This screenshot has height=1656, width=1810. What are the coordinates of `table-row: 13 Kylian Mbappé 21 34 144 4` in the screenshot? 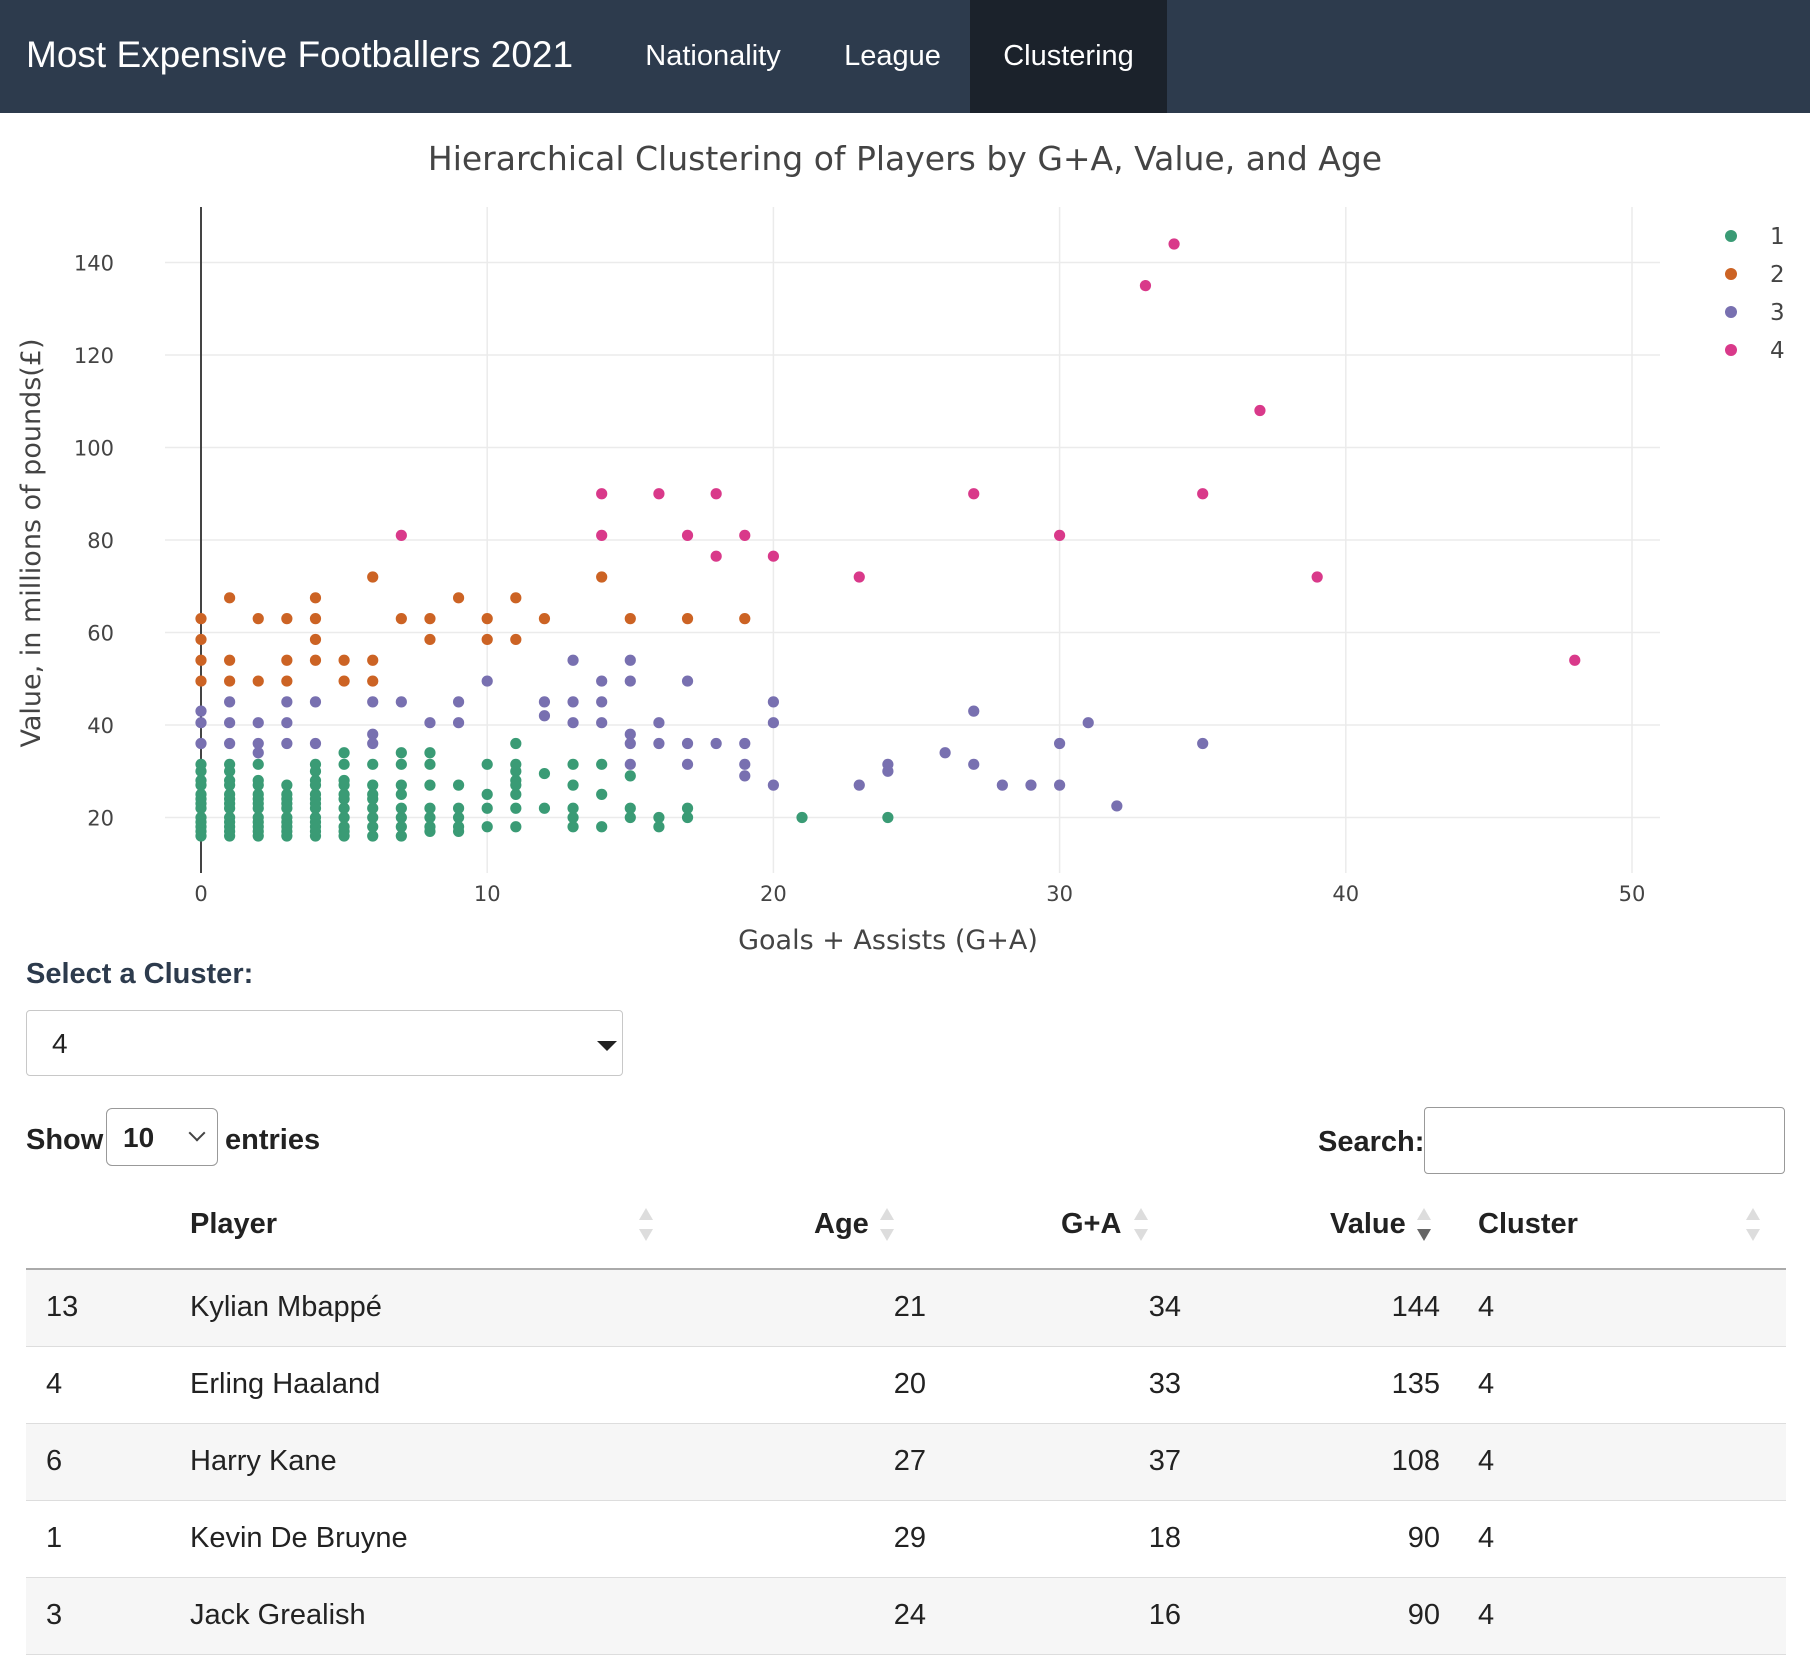 It's located at (906, 1308).